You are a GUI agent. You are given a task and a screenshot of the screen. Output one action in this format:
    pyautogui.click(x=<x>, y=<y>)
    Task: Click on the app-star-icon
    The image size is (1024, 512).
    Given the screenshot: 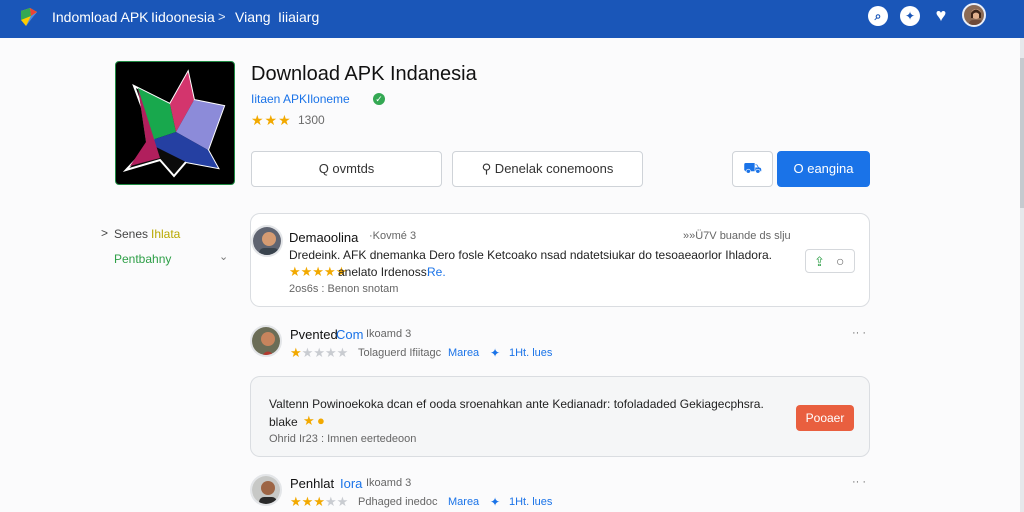 What is the action you would take?
    pyautogui.click(x=174, y=123)
    